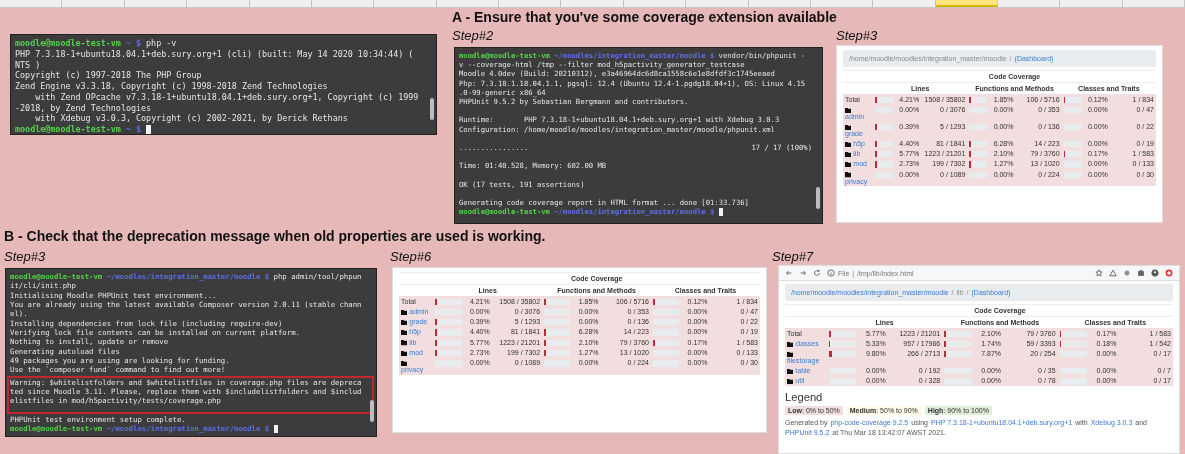  I want to click on terminal-output: Copyright (c) 1997-2018 The PHP Group, so click(108, 75).